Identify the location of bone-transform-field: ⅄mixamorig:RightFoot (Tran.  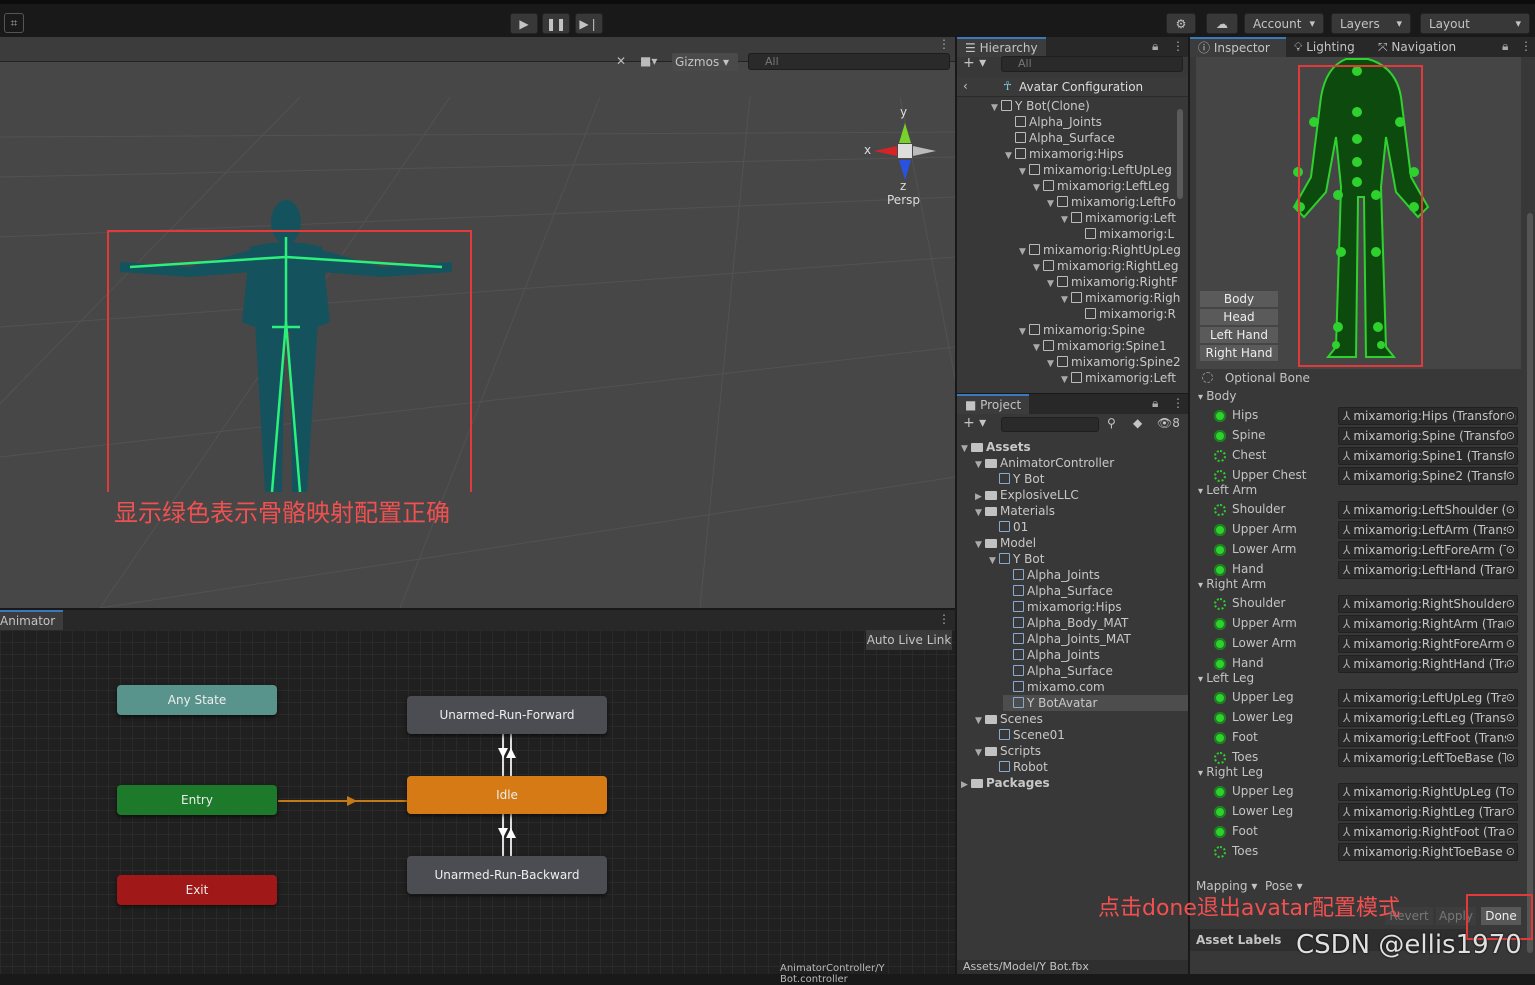
(1428, 832).